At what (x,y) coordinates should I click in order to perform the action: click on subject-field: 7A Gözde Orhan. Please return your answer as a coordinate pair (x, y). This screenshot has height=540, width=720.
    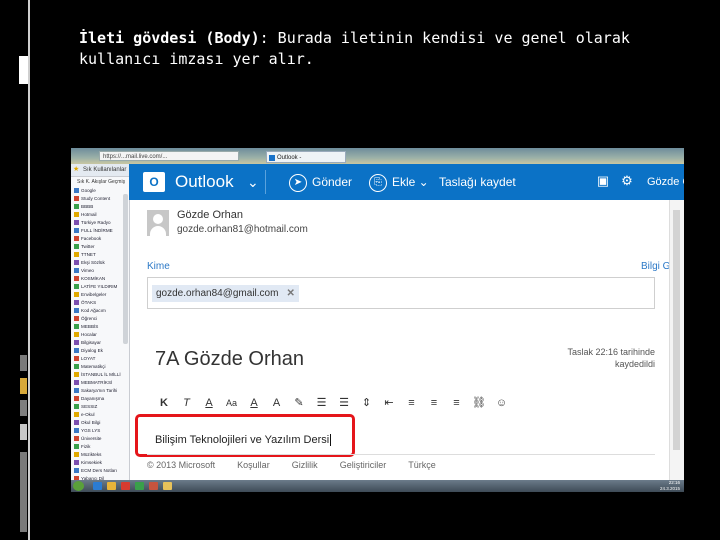
    Looking at the image, I should click on (229, 359).